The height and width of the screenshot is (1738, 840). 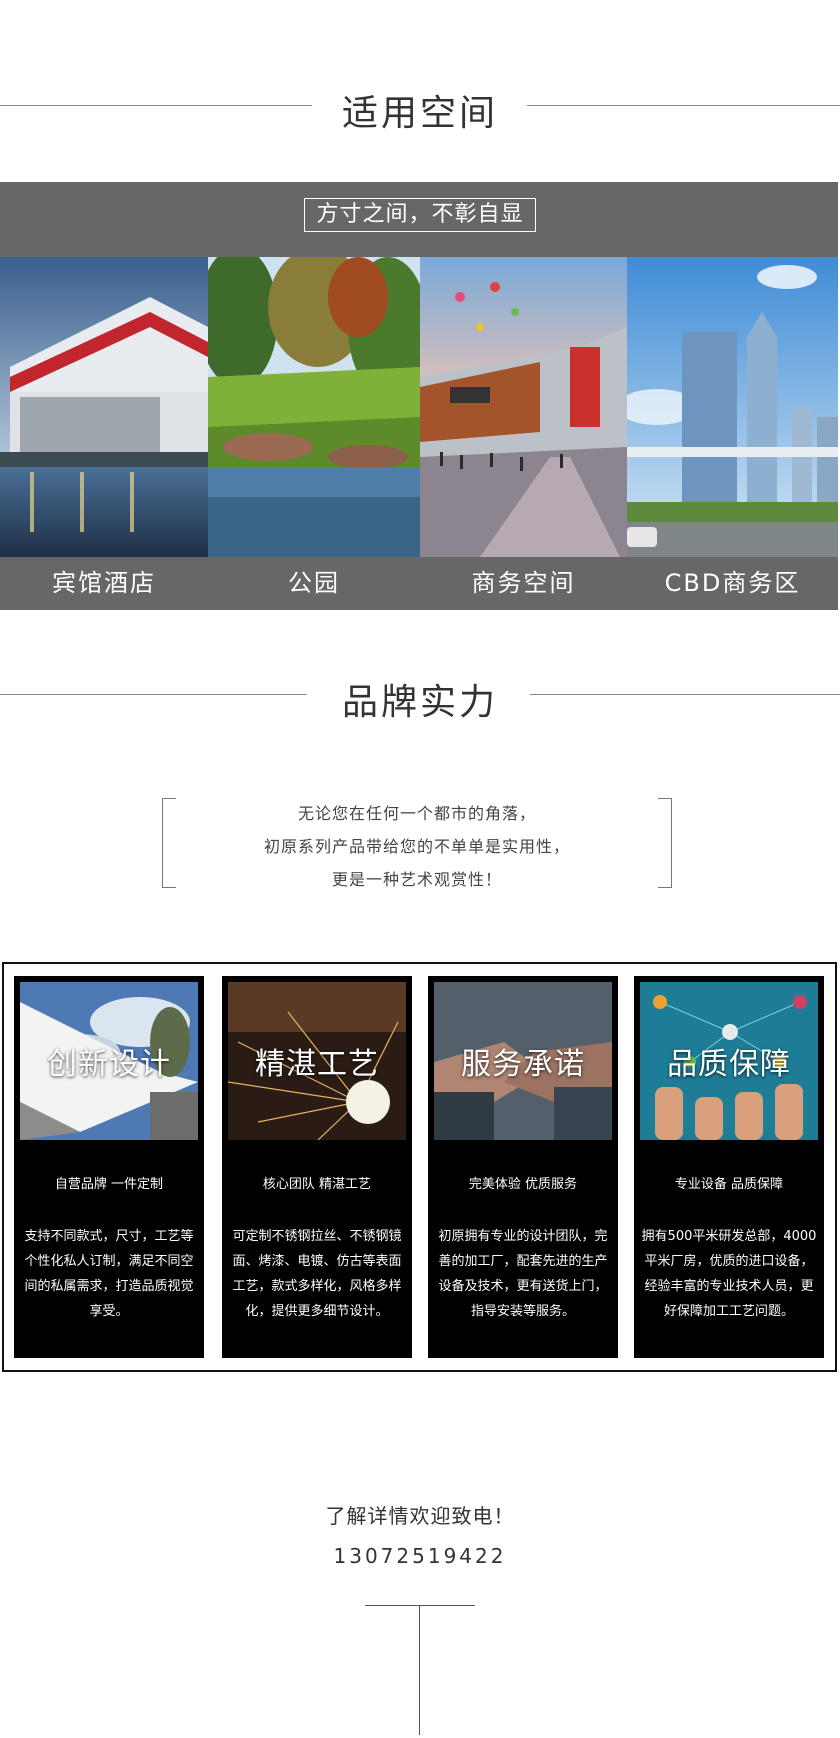 What do you see at coordinates (317, 1236) in the screenshot?
I see `desc-line: 可定制不锈钢拉丝、不锈钢镜` at bounding box center [317, 1236].